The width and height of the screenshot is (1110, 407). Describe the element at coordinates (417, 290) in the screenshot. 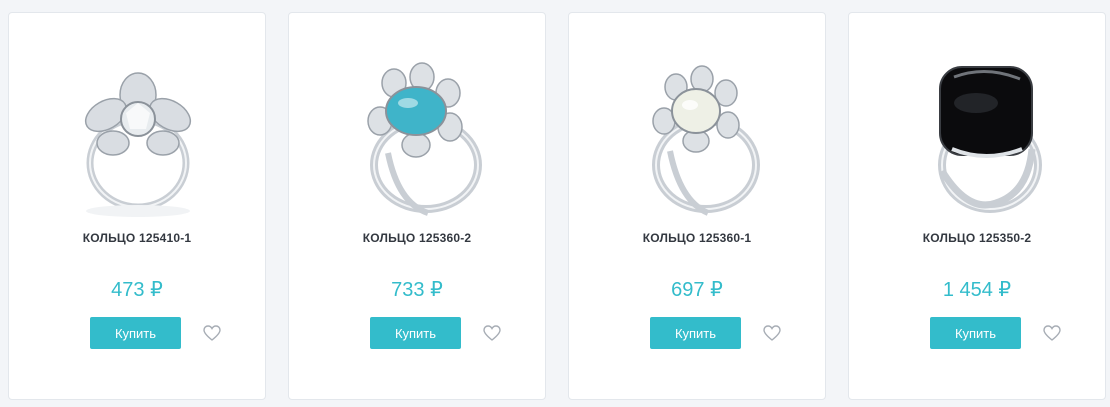

I see `product-price: 733 ₽` at that location.